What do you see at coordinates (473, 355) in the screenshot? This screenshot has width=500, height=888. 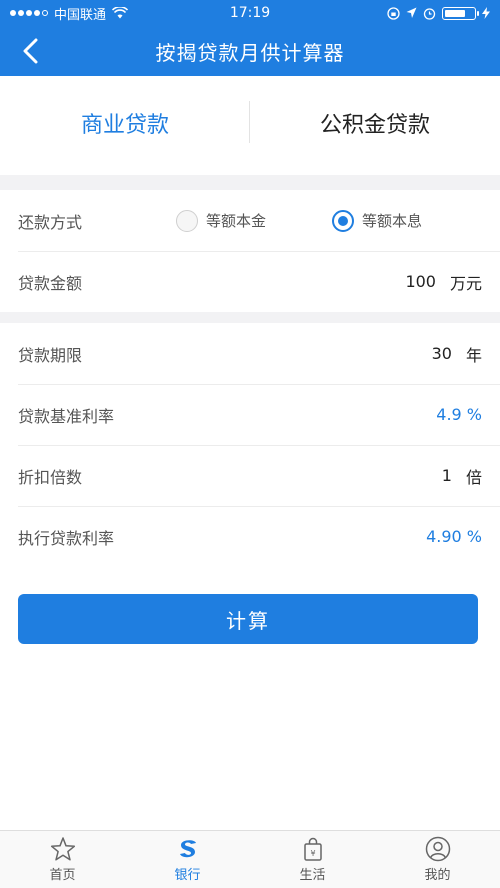 I see `loan-term-unit: 年` at bounding box center [473, 355].